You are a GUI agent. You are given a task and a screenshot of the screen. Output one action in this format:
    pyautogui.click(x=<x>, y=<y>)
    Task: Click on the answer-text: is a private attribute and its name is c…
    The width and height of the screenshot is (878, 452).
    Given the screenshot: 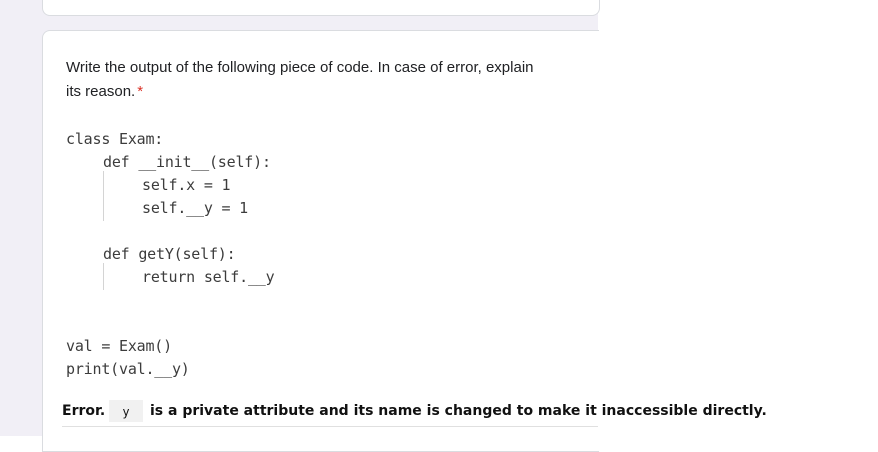 What is the action you would take?
    pyautogui.click(x=458, y=411)
    